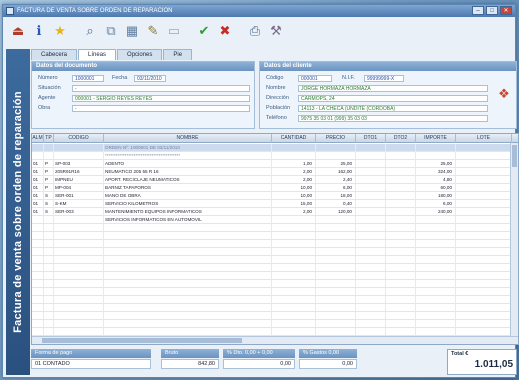  I want to click on tools-icon: ⚒, so click(276, 31).